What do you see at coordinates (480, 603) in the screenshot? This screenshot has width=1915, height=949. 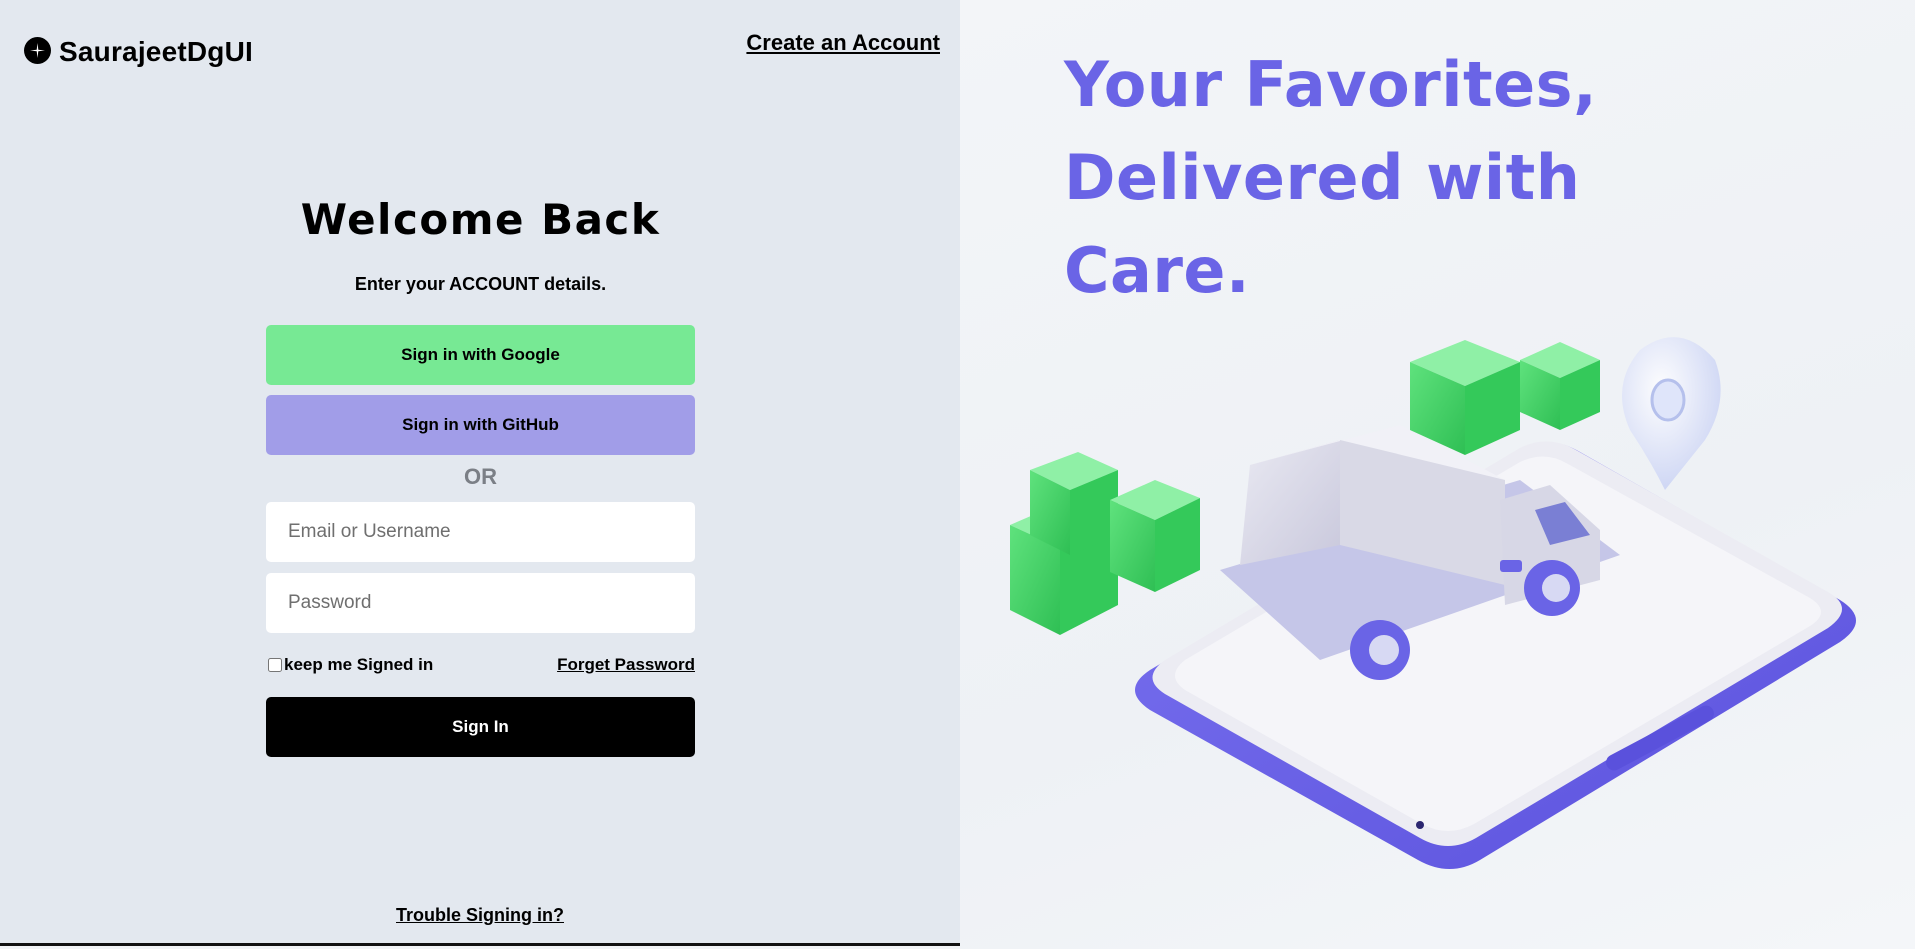 I see `password-field` at bounding box center [480, 603].